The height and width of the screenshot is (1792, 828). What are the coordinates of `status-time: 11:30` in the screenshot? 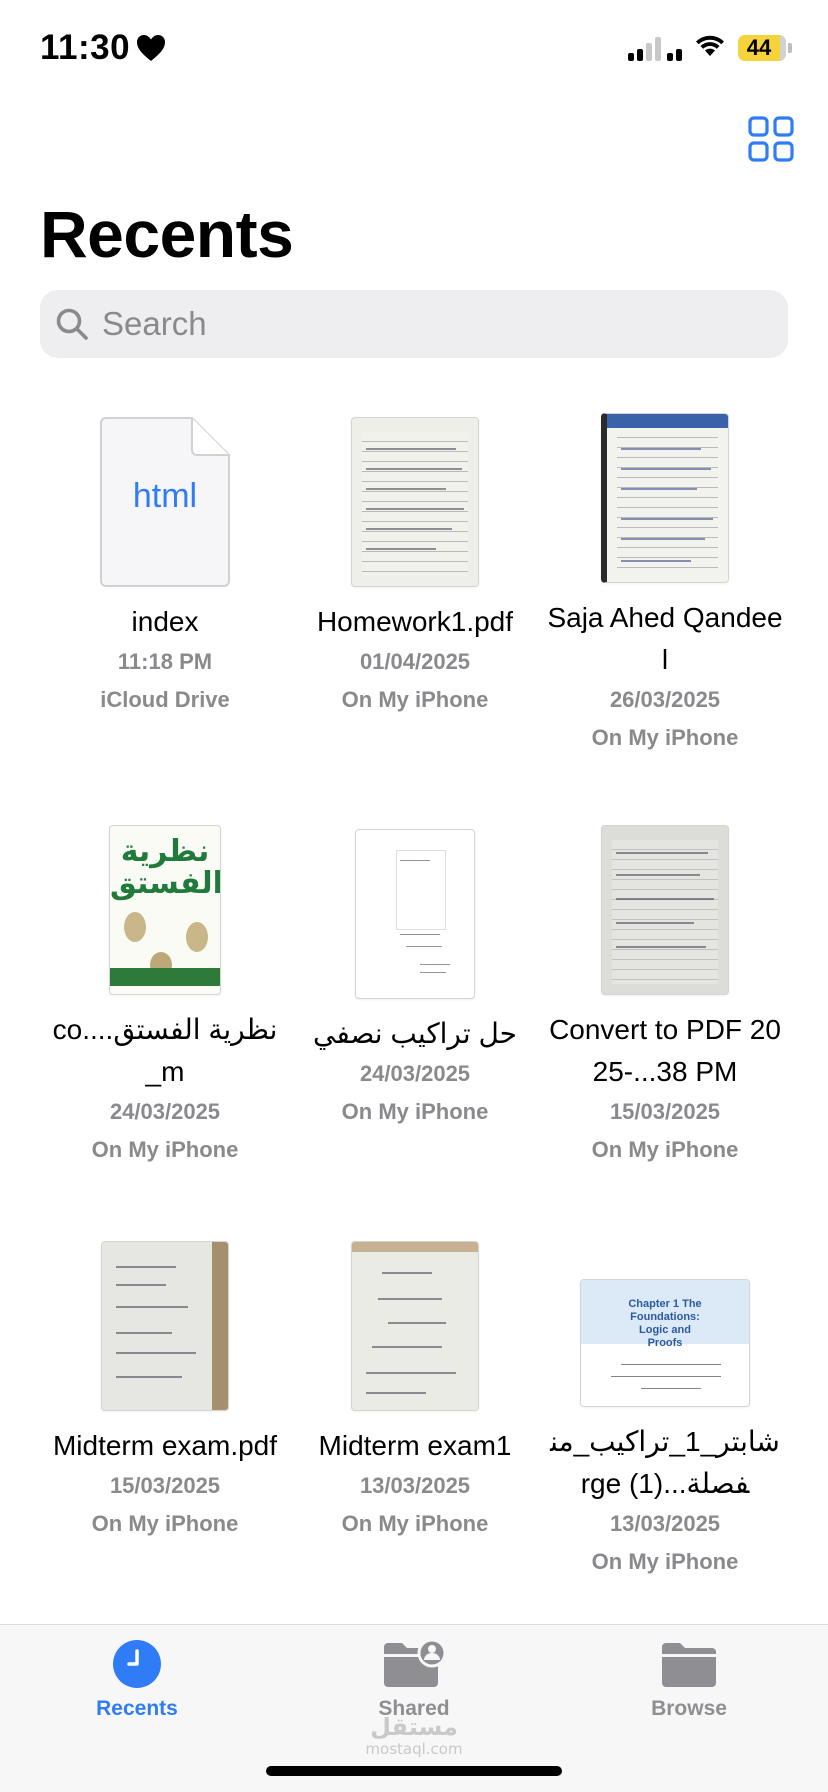 It's located at (103, 49).